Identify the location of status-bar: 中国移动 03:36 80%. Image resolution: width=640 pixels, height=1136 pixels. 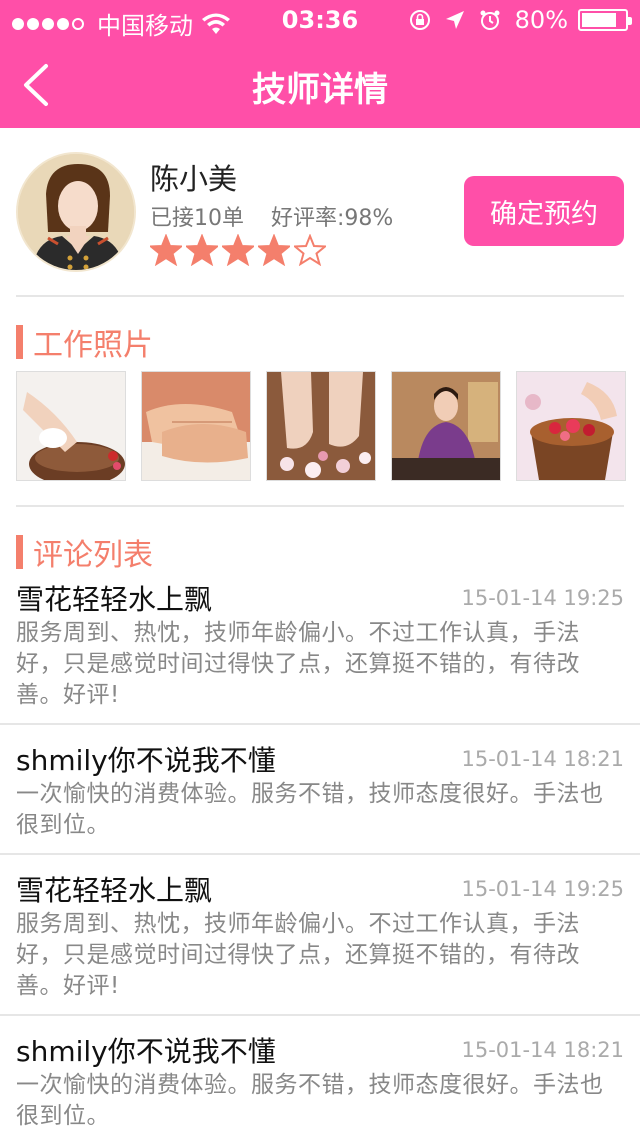
(320, 20).